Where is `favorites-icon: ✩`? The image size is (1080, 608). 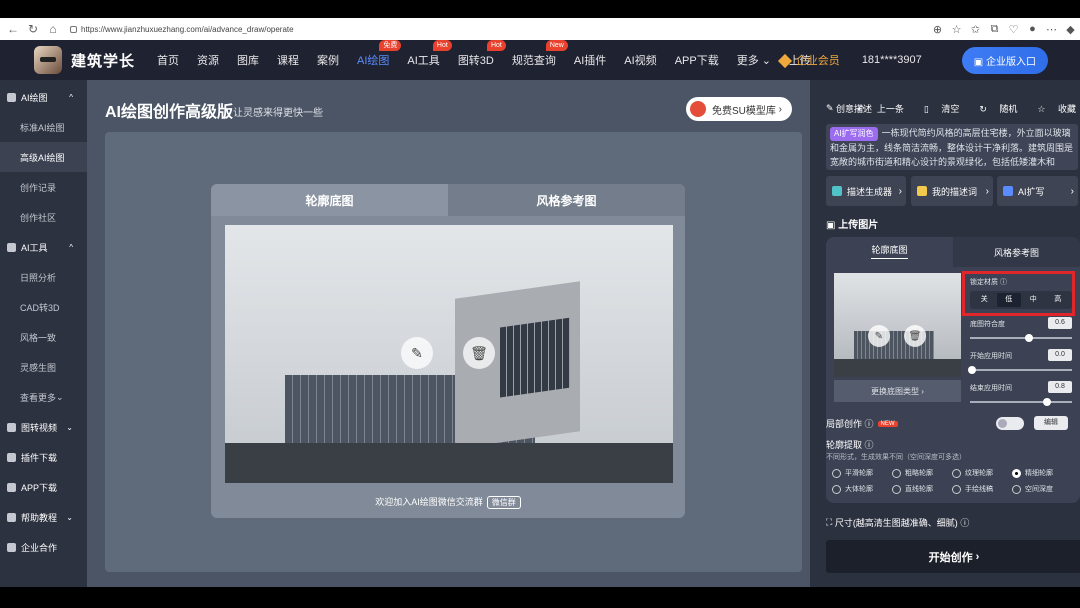
favorites-icon: ✩ is located at coordinates (975, 29).